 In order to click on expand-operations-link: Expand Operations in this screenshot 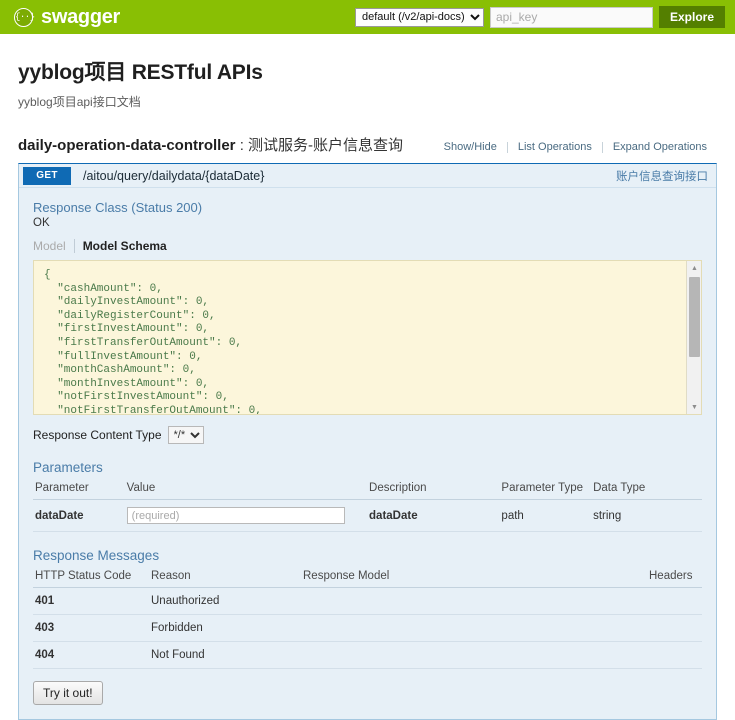, I will do `click(660, 147)`.